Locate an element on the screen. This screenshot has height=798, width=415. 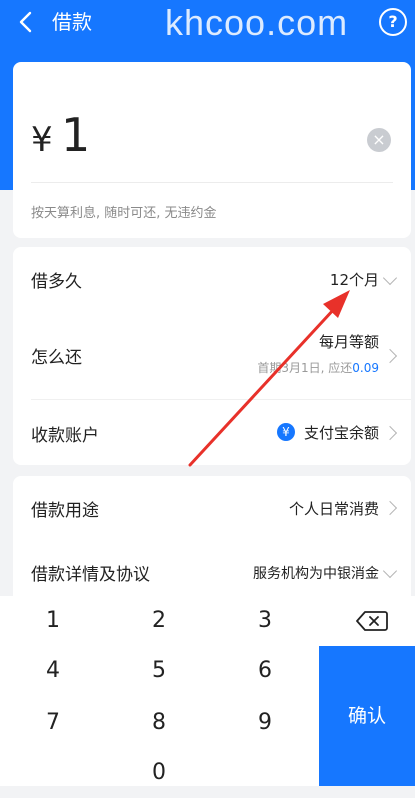
watermark-text: khcoo.com is located at coordinates (257, 22).